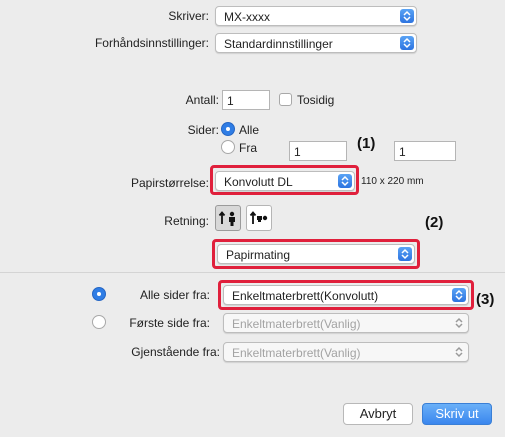 This screenshot has height=437, width=505. Describe the element at coordinates (188, 16) in the screenshot. I see `printer-label: Skriver:` at that location.